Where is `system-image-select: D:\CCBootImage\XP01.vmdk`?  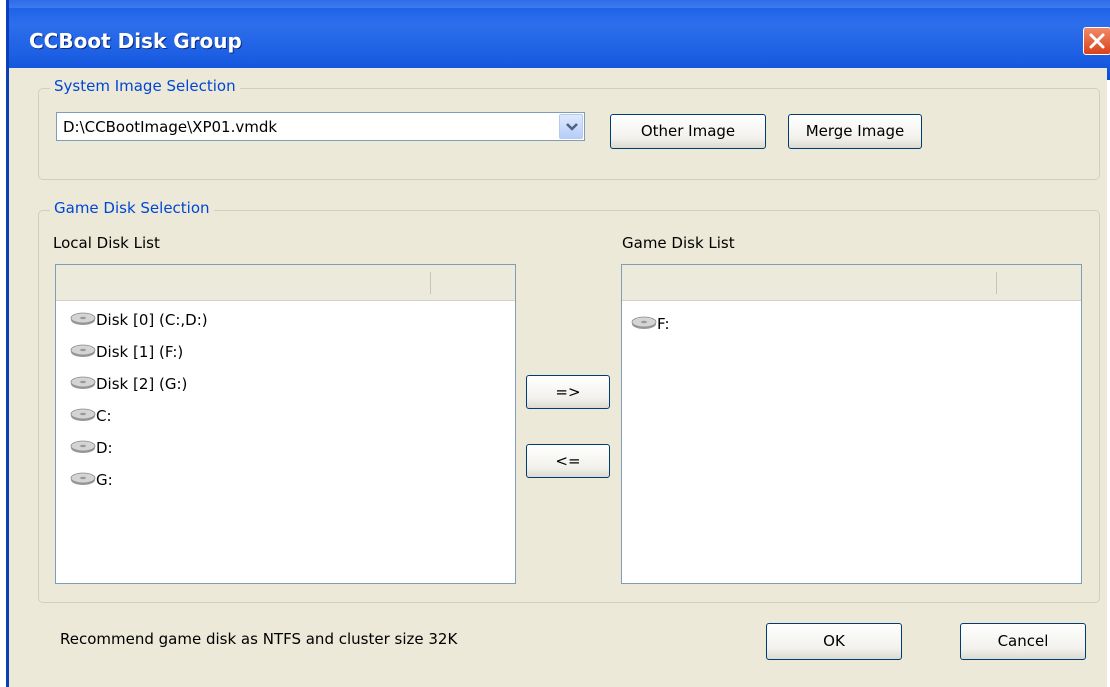 system-image-select: D:\CCBootImage\XP01.vmdk is located at coordinates (320, 126).